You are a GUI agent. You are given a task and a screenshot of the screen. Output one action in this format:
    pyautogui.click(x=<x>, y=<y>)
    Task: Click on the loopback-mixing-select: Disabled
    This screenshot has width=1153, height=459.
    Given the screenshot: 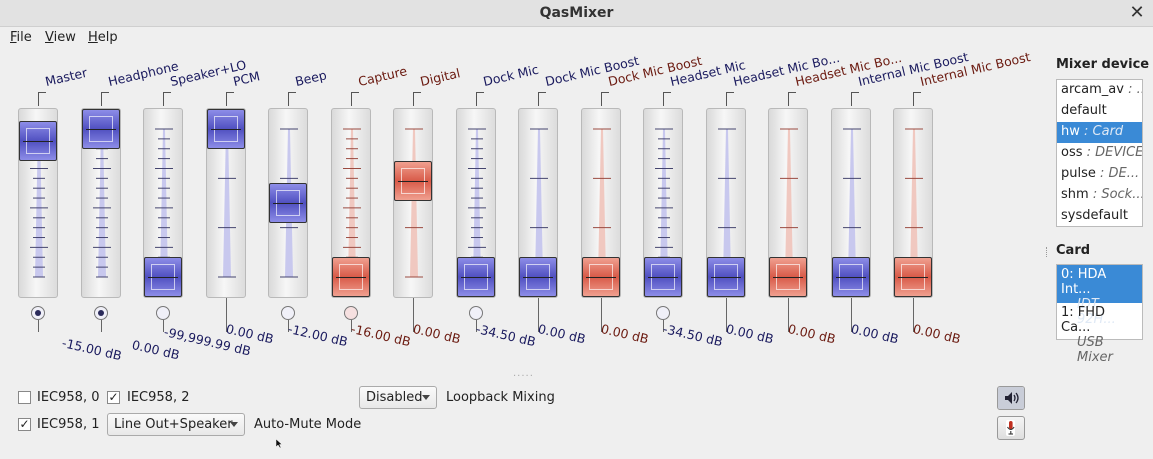 What is the action you would take?
    pyautogui.click(x=398, y=397)
    